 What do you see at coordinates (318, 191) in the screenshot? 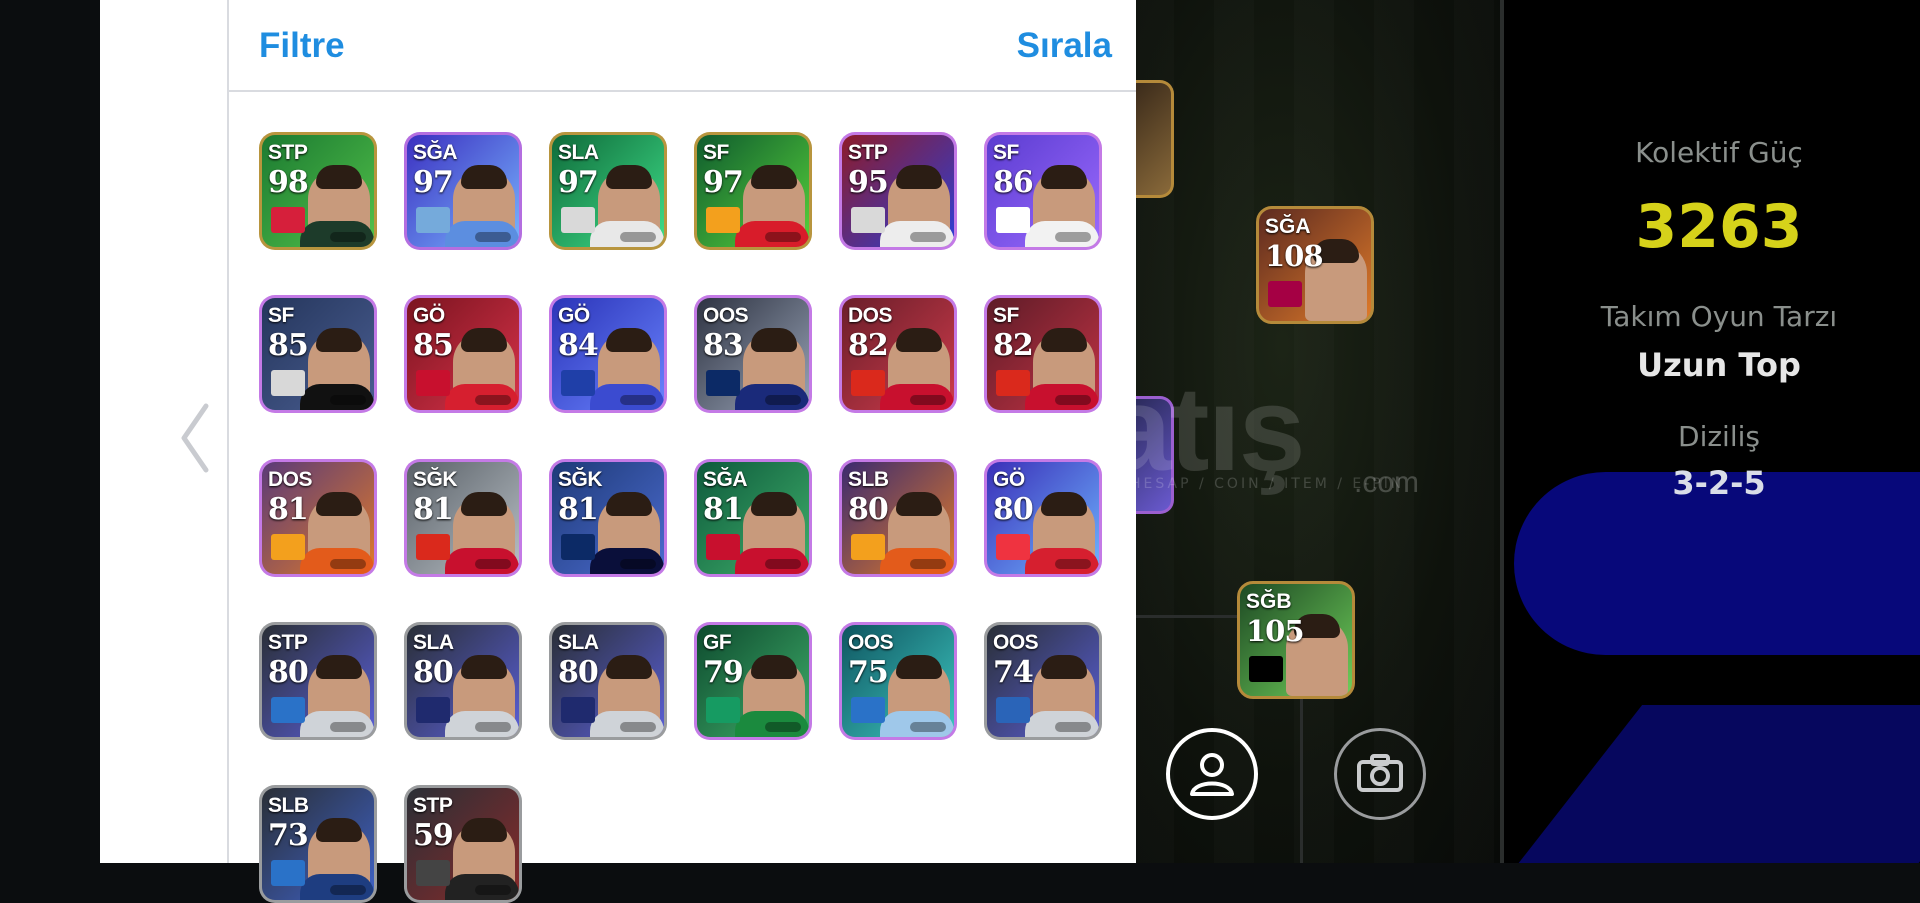
I see `player-card: STP 98` at bounding box center [318, 191].